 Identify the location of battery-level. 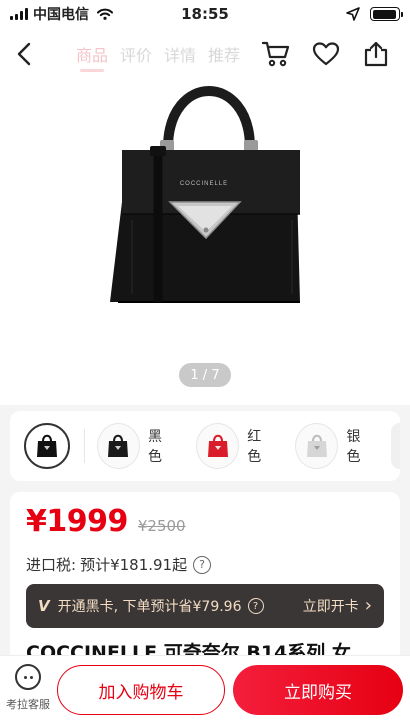
(384, 14).